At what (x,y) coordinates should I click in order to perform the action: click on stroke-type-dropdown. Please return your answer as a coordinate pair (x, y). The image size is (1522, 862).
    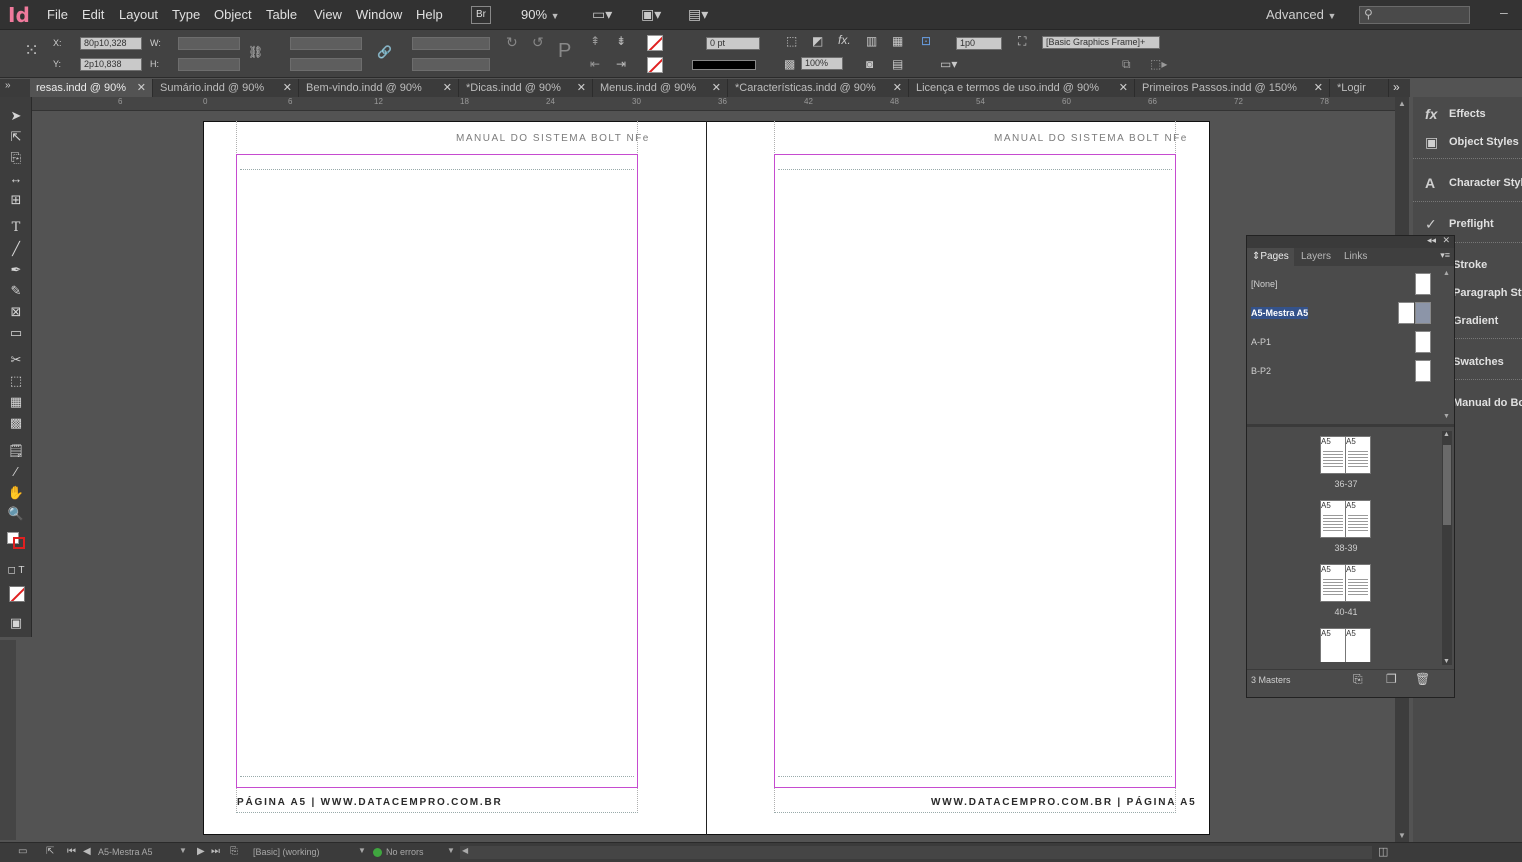
    Looking at the image, I should click on (724, 65).